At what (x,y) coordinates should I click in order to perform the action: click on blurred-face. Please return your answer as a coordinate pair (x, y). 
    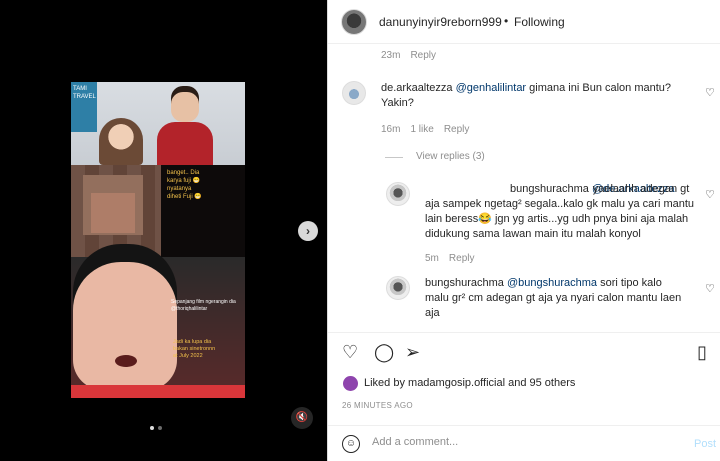
    Looking at the image, I should click on (116, 211).